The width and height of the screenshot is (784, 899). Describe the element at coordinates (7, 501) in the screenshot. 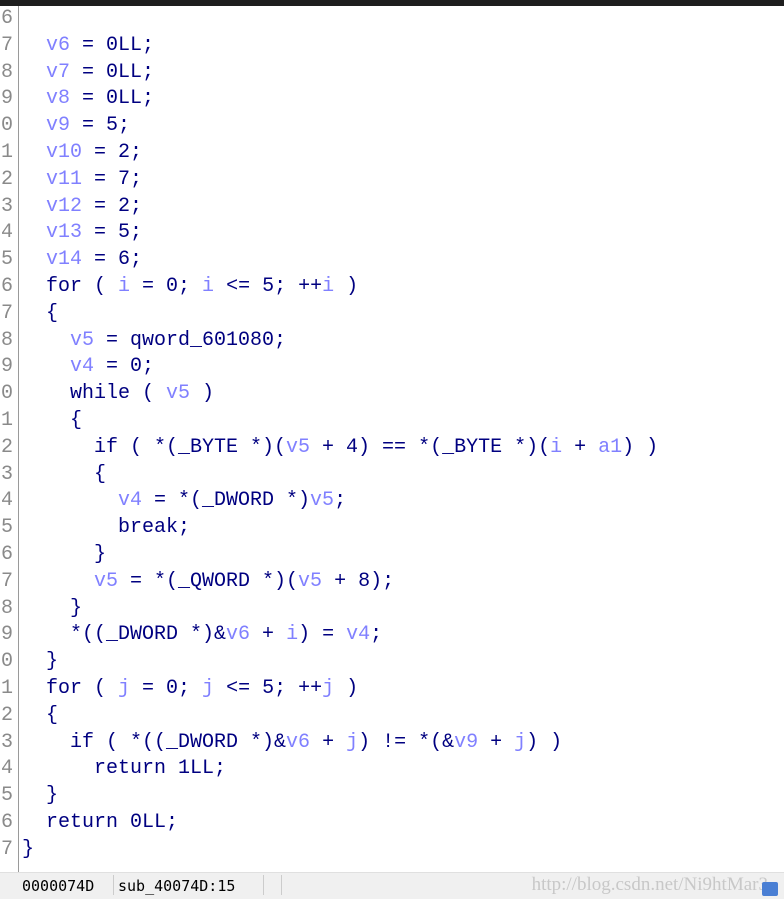

I see `line-number: 4` at that location.